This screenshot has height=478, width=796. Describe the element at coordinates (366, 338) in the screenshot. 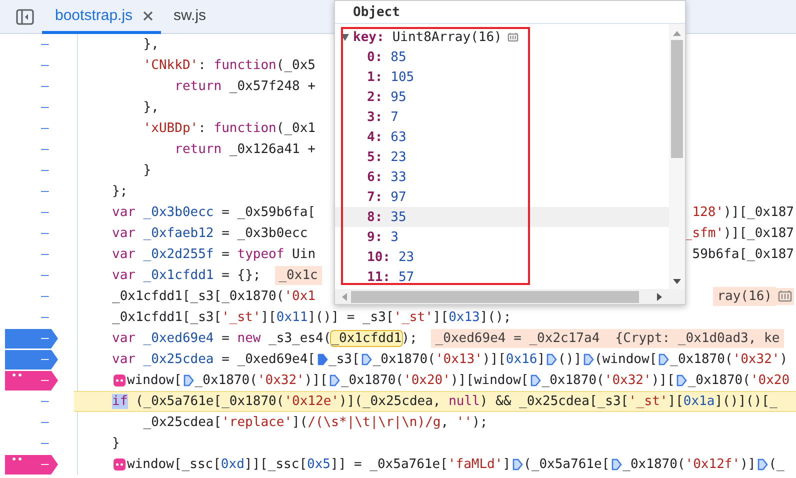

I see `hovered-variable: _0x1cfdd1` at that location.